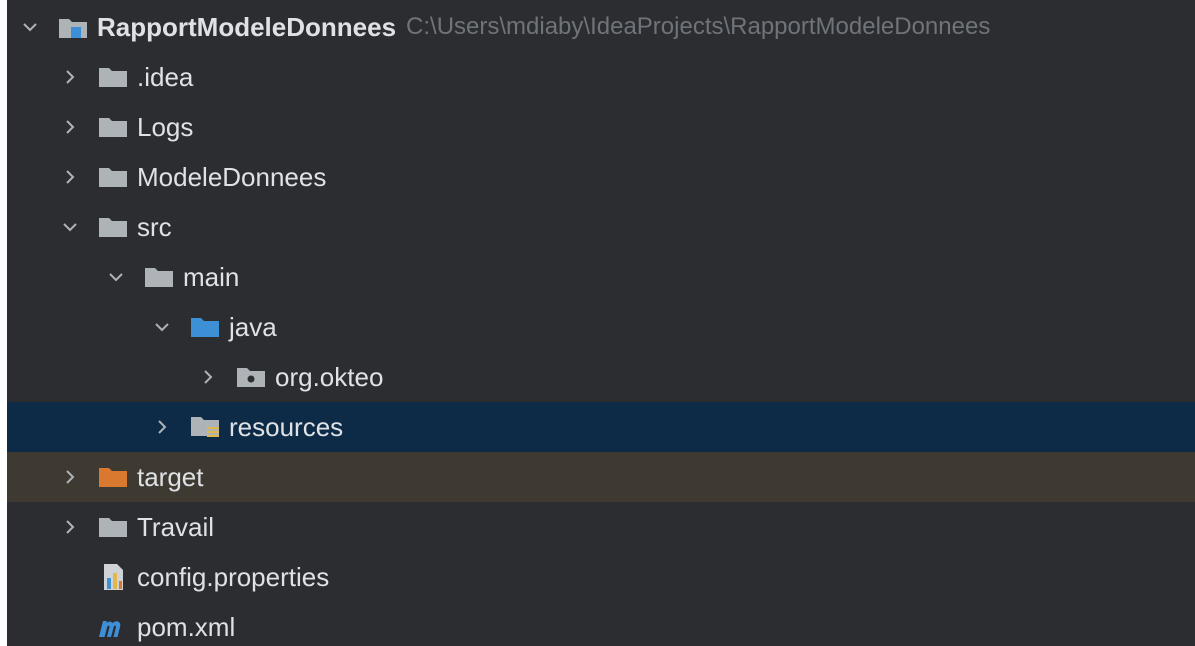 The width and height of the screenshot is (1195, 646). I want to click on tree-node-label: config.properties, so click(233, 576).